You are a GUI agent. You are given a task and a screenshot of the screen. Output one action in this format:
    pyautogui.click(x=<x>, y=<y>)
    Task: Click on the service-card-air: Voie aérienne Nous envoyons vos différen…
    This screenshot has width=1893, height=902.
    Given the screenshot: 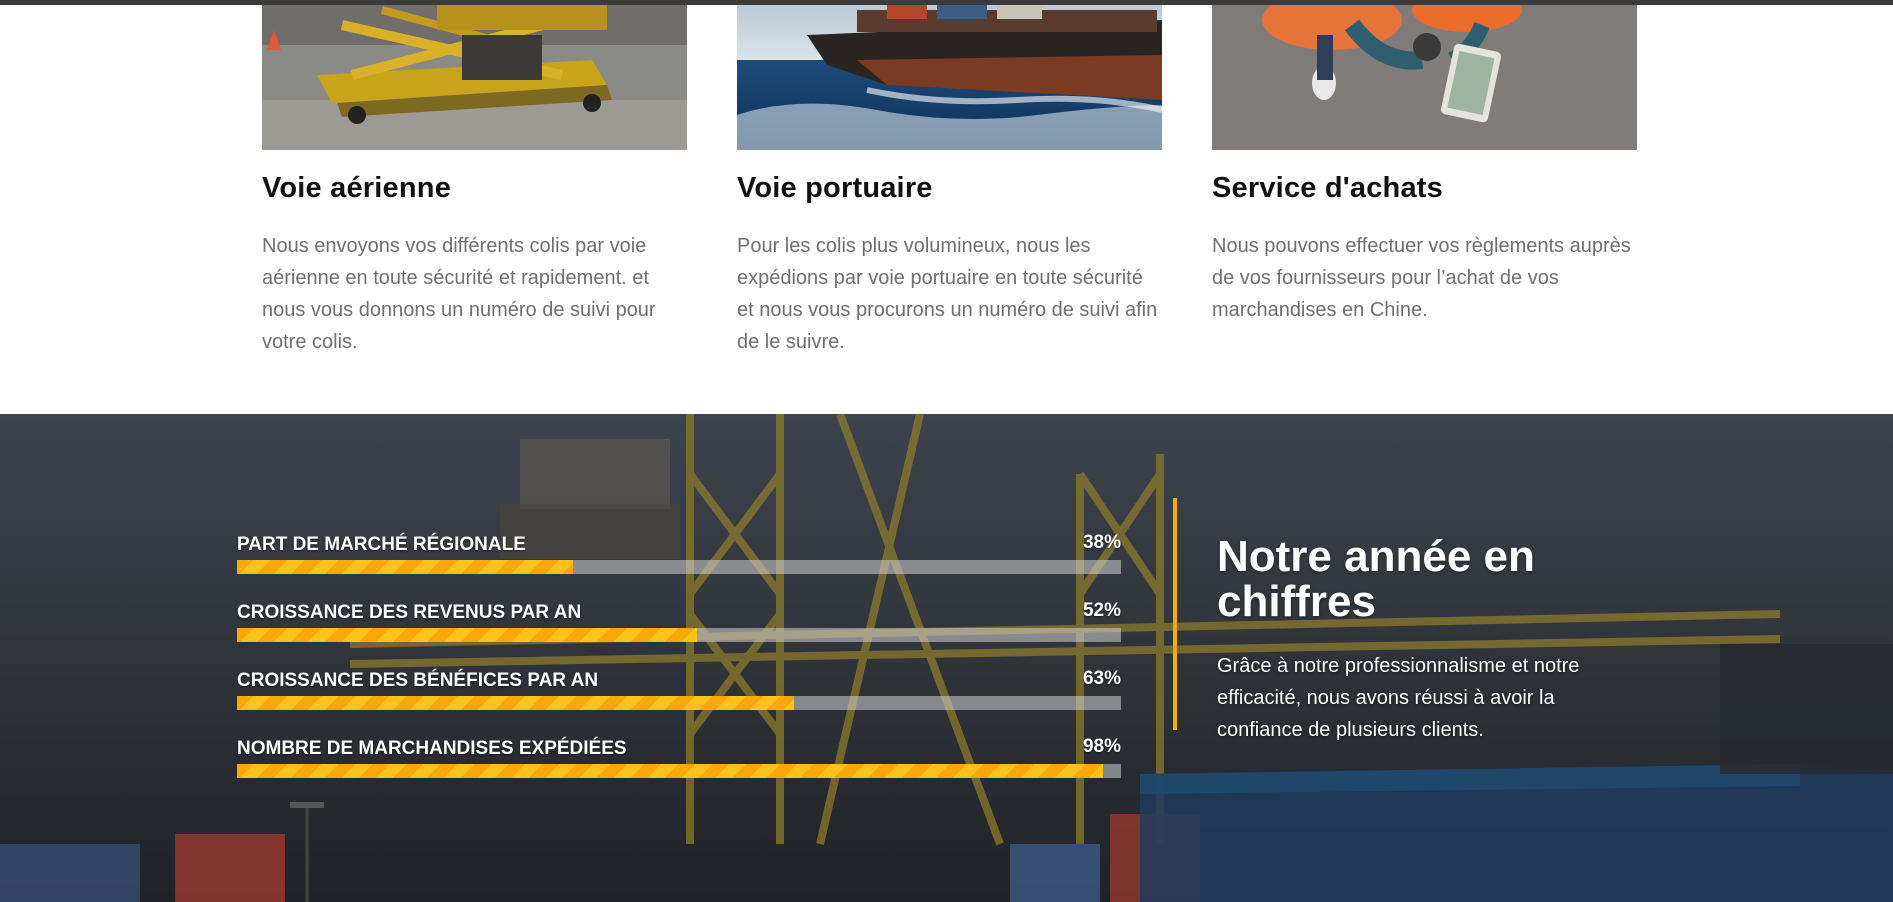 What is the action you would take?
    pyautogui.click(x=474, y=179)
    